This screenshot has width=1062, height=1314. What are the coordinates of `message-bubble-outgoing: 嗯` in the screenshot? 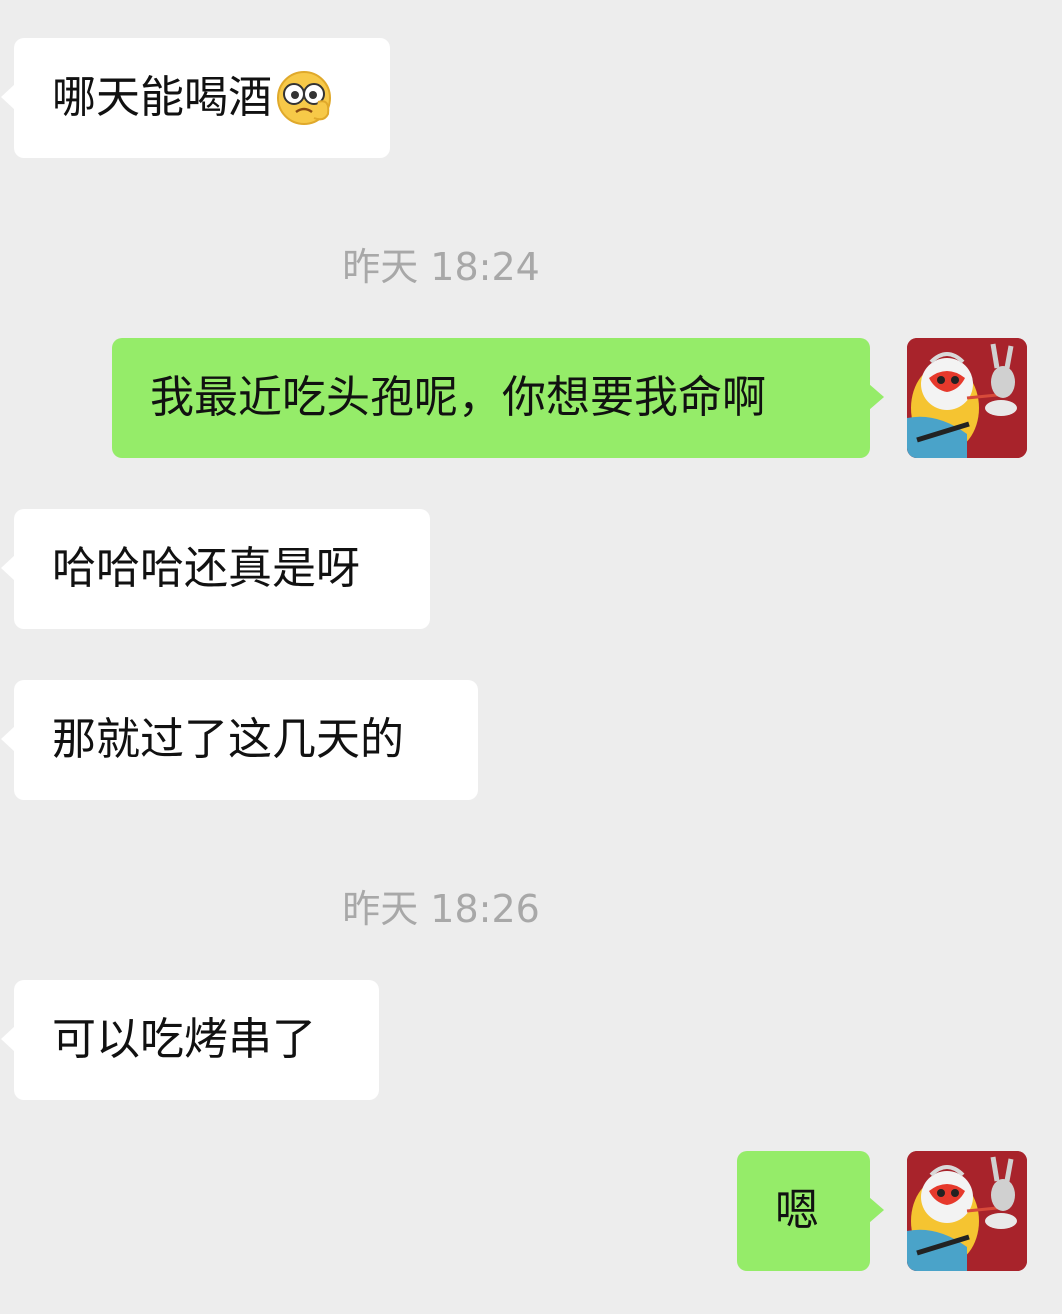 It's located at (810, 1211).